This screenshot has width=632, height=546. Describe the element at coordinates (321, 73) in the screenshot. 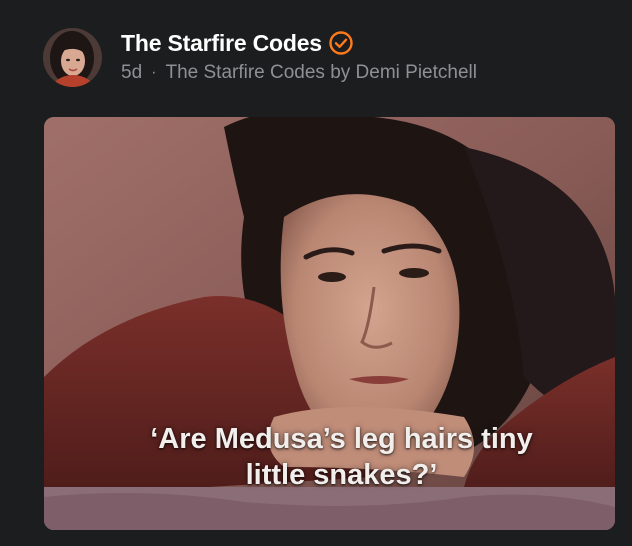

I see `publication-link: The Starfire Codes by Demi Pietchell` at that location.